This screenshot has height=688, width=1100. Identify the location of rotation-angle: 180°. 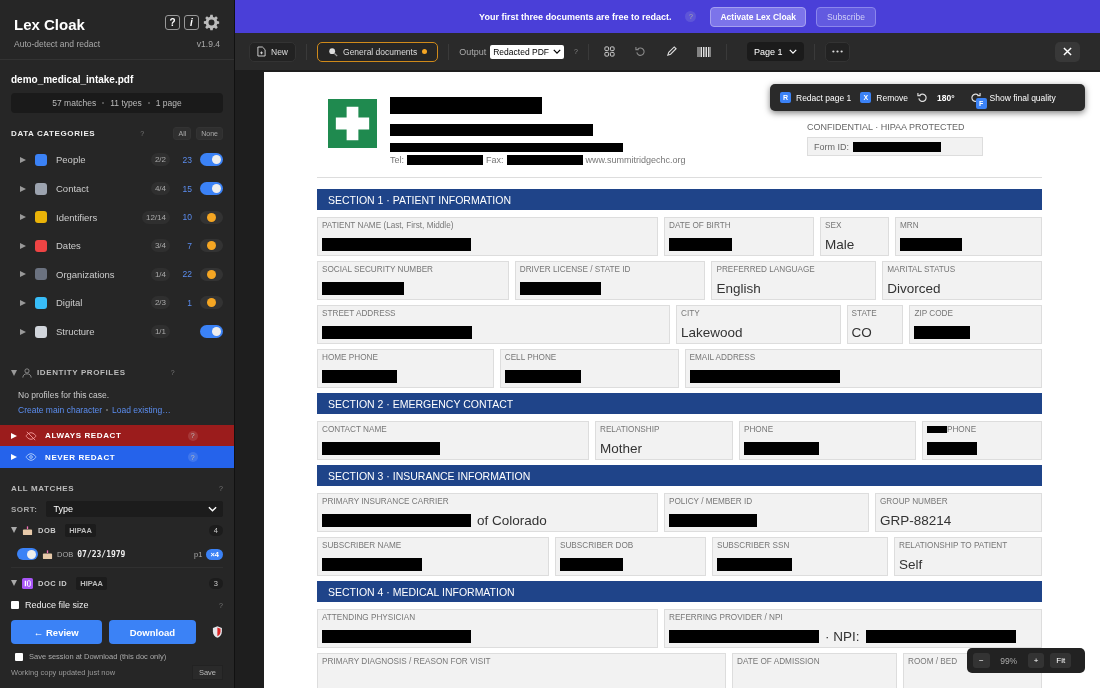
(945, 97).